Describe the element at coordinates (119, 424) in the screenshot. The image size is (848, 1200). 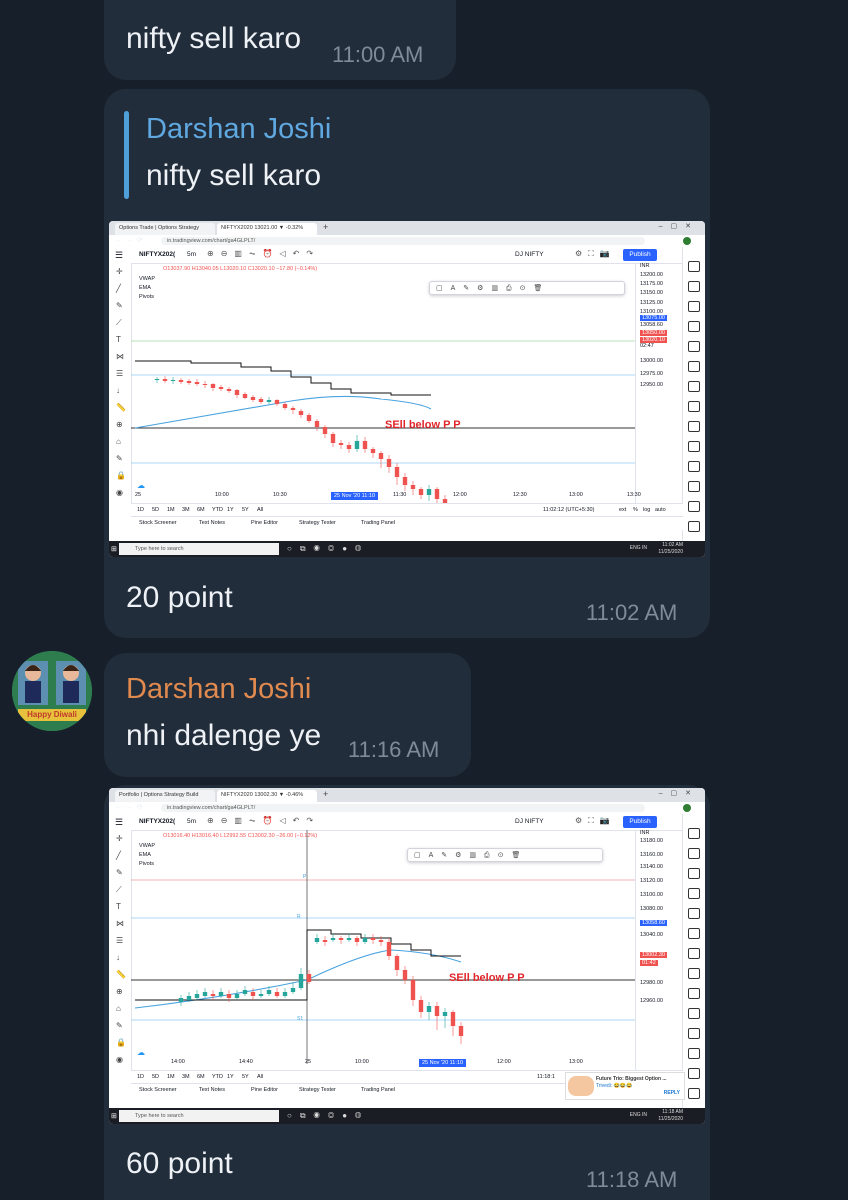
I see `drawing-tool-icon: ⊕` at that location.